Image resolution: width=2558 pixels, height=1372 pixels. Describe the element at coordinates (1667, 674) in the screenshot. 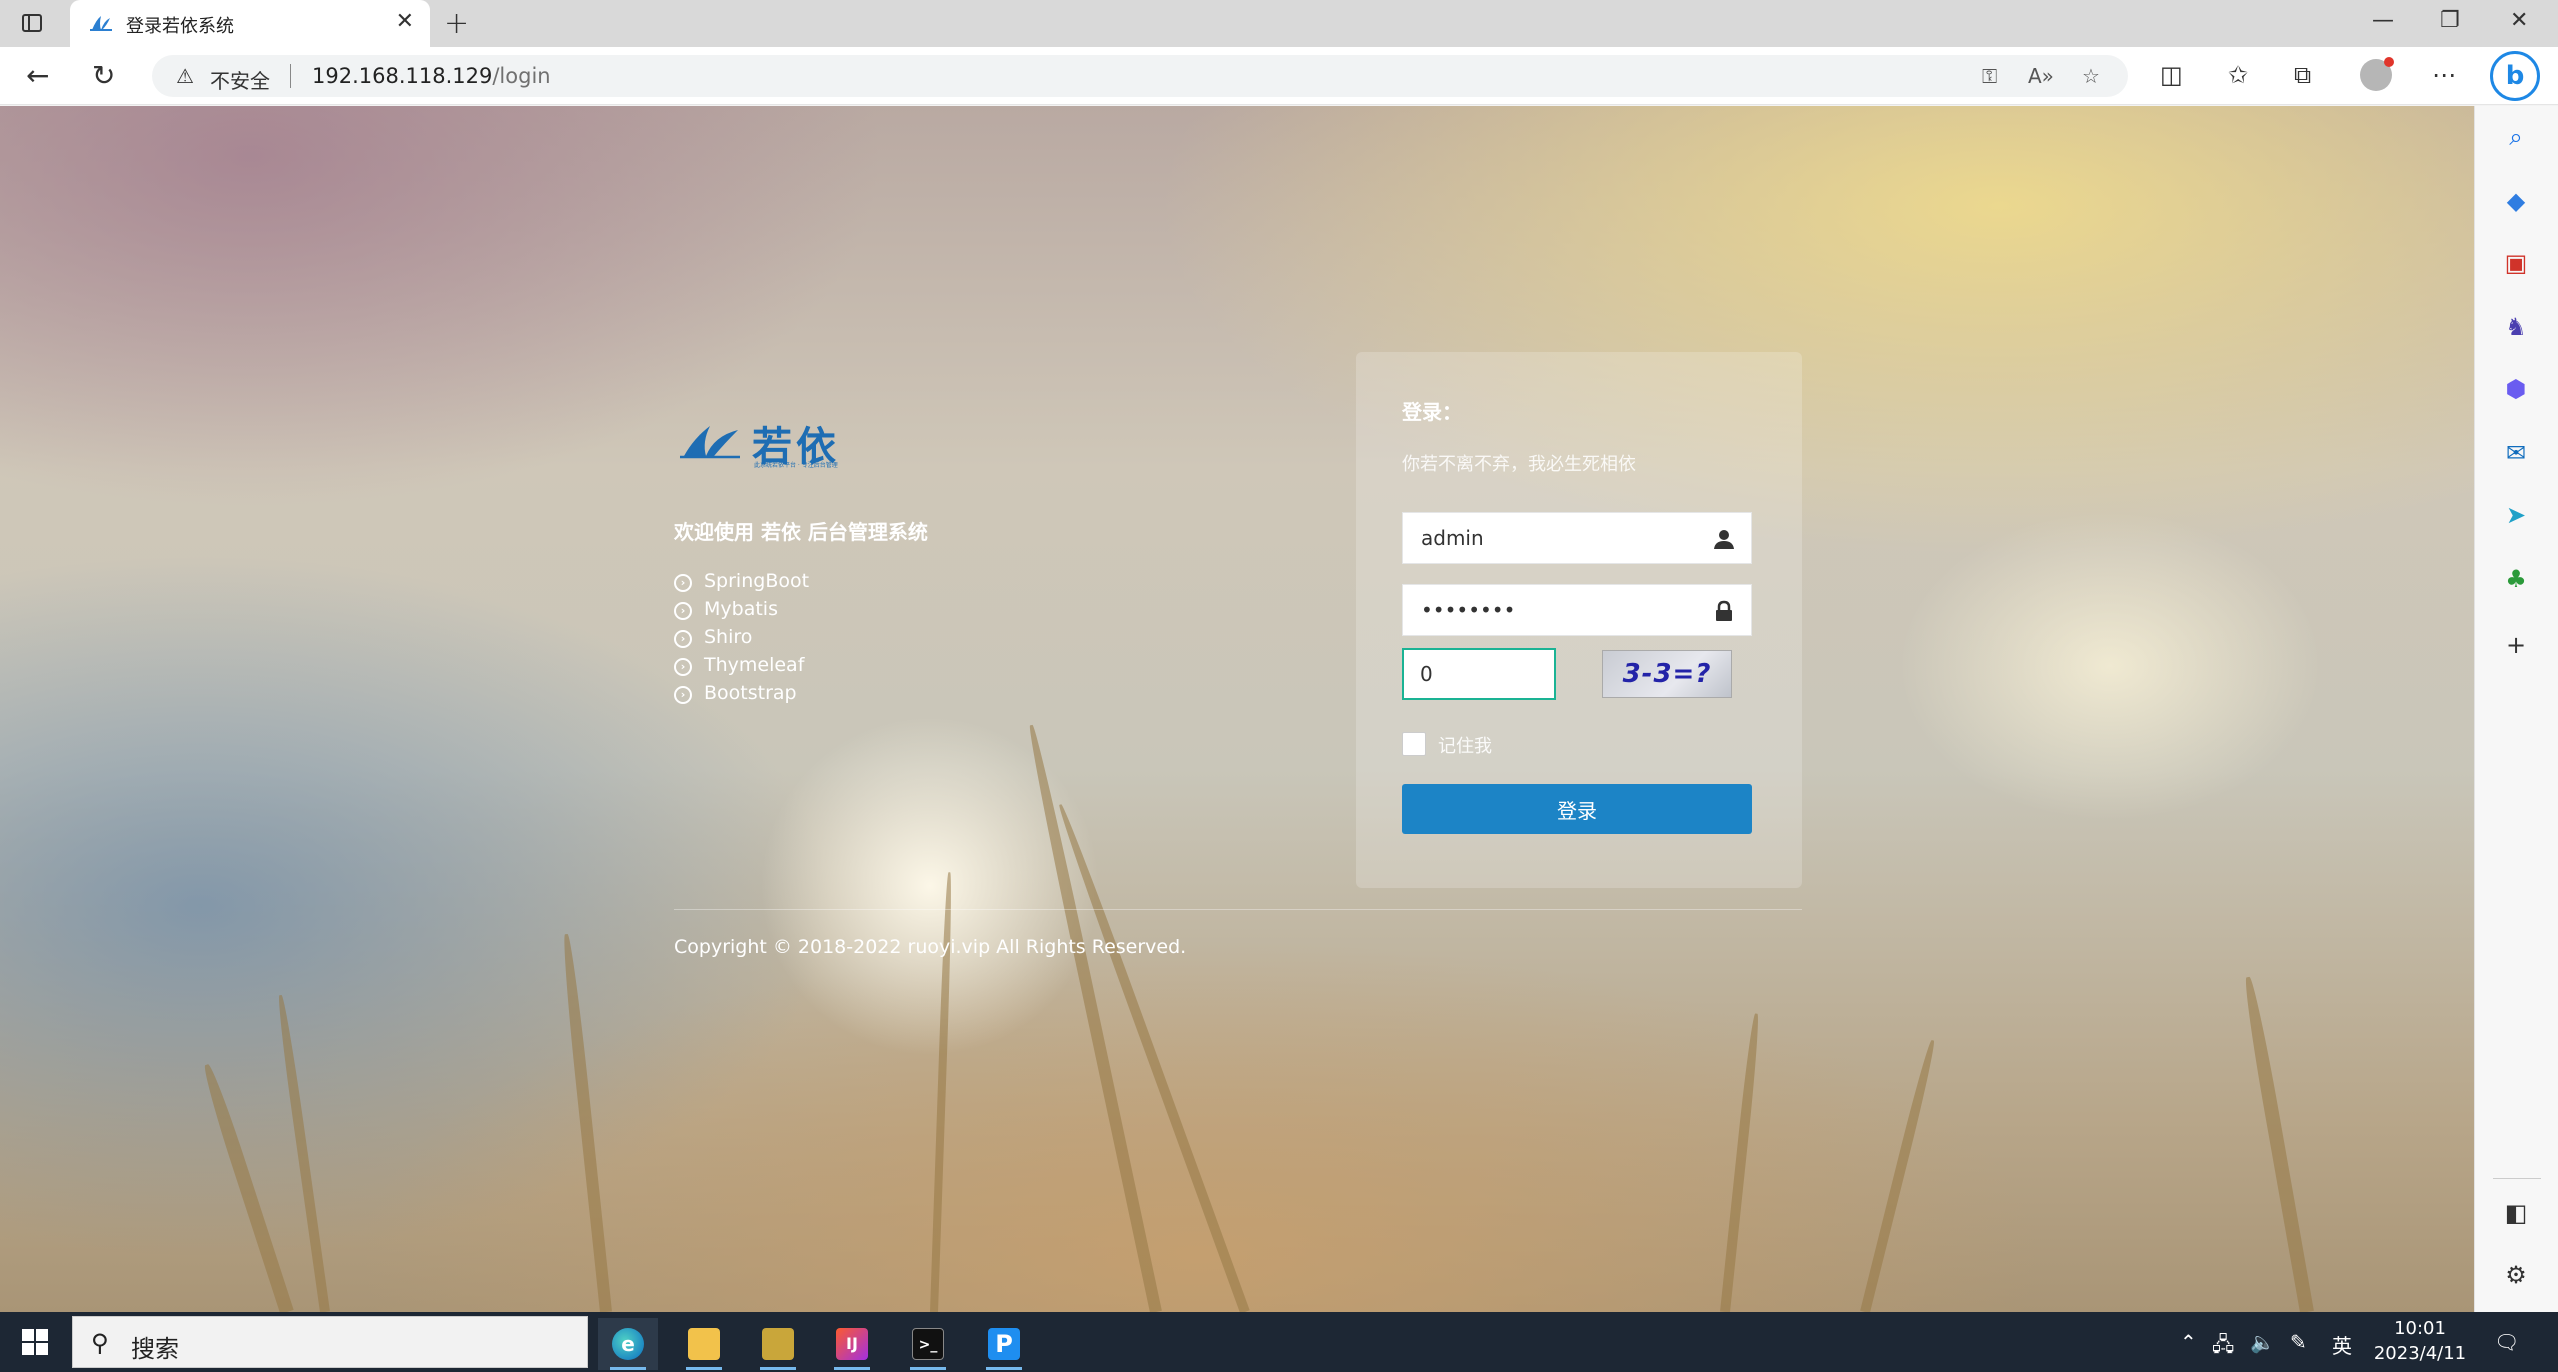

I see `captcha-image: 3-3=?` at that location.